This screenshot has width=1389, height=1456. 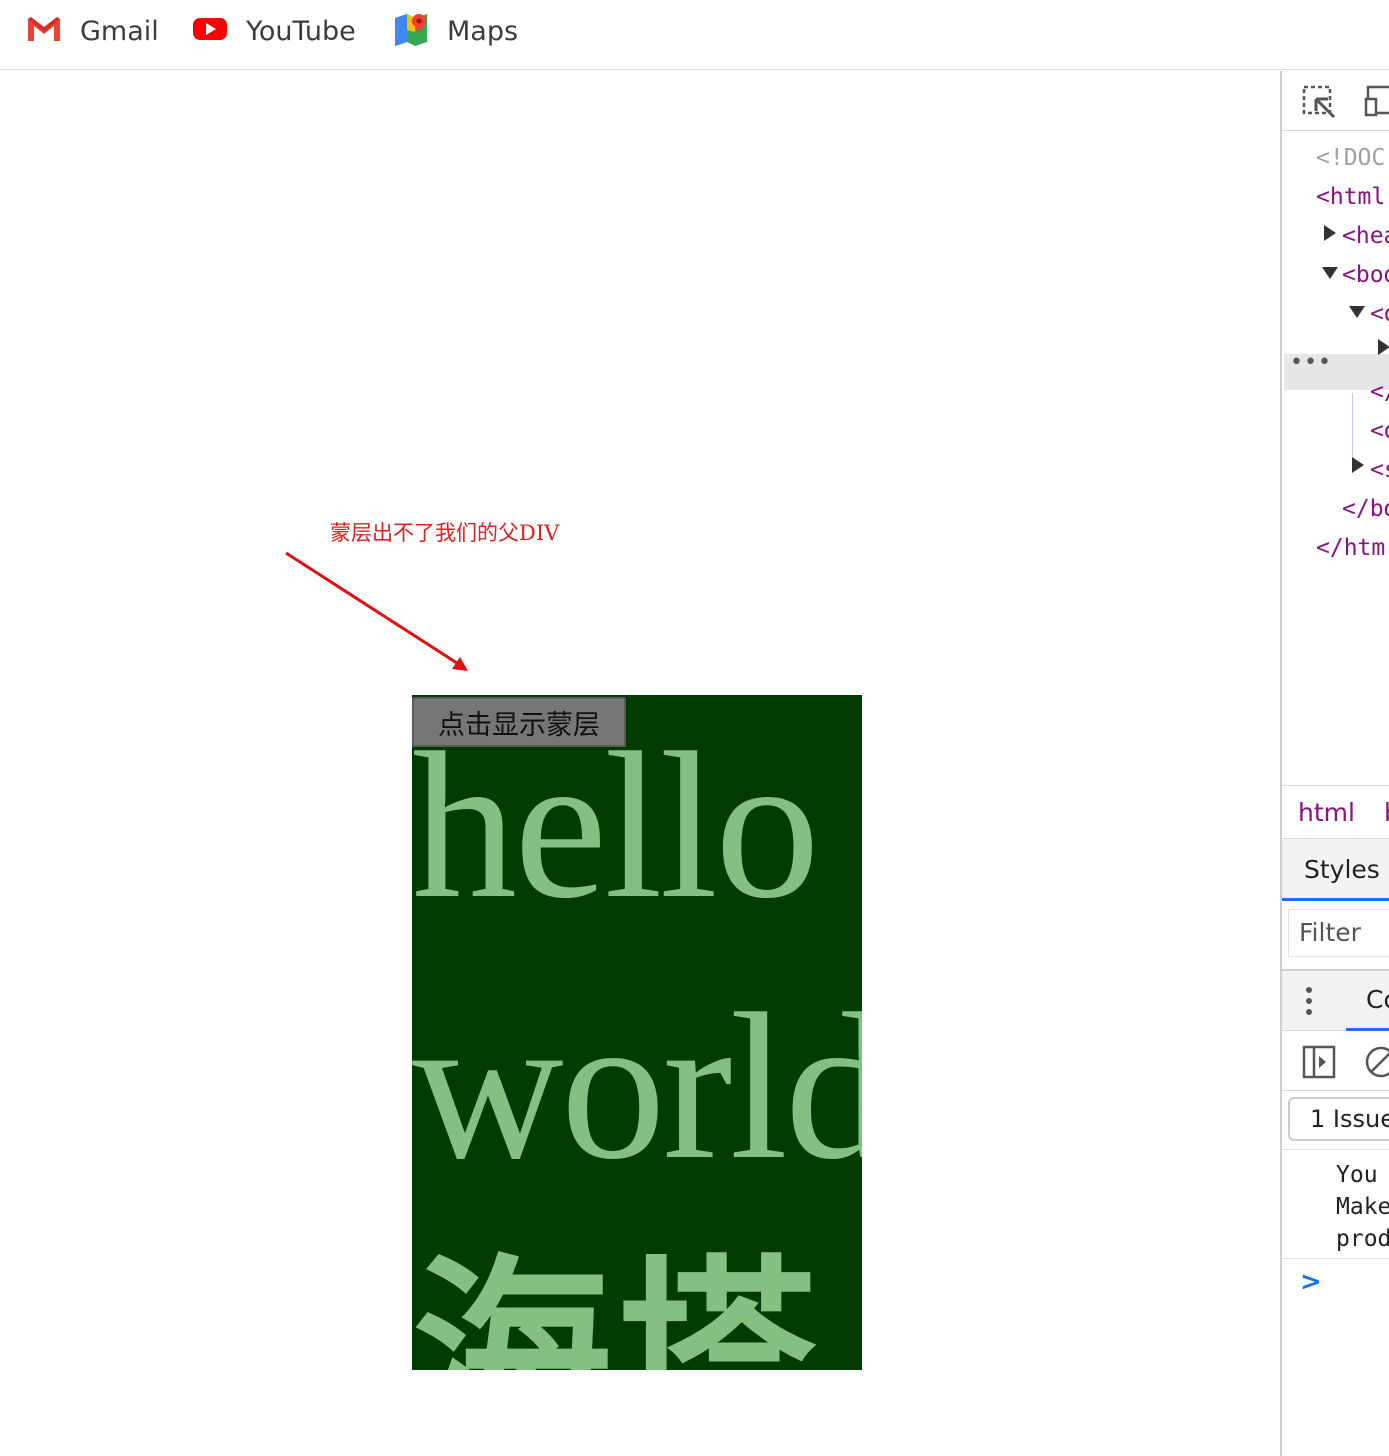 What do you see at coordinates (1350, 158) in the screenshot?
I see `dom-node: <!DOC` at bounding box center [1350, 158].